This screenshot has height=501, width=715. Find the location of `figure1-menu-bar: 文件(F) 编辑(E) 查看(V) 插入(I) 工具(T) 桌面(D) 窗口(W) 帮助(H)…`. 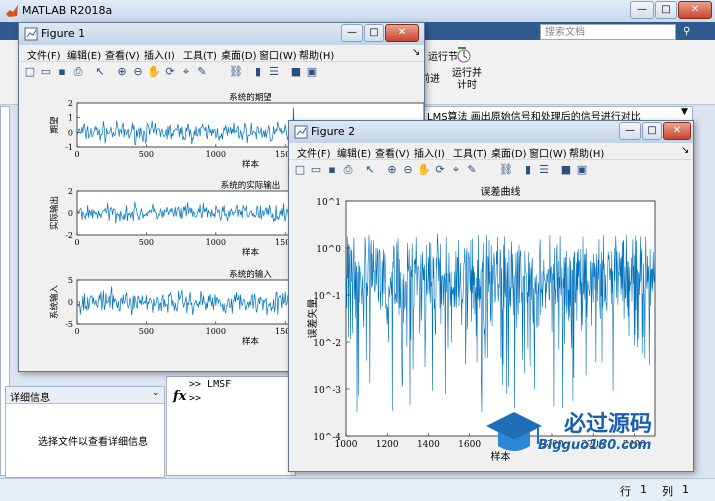

figure1-menu-bar: 文件(F) 编辑(E) 查看(V) 插入(I) 工具(T) 桌面(D) 窗口(W) 帮助(H)… is located at coordinates (221, 53).